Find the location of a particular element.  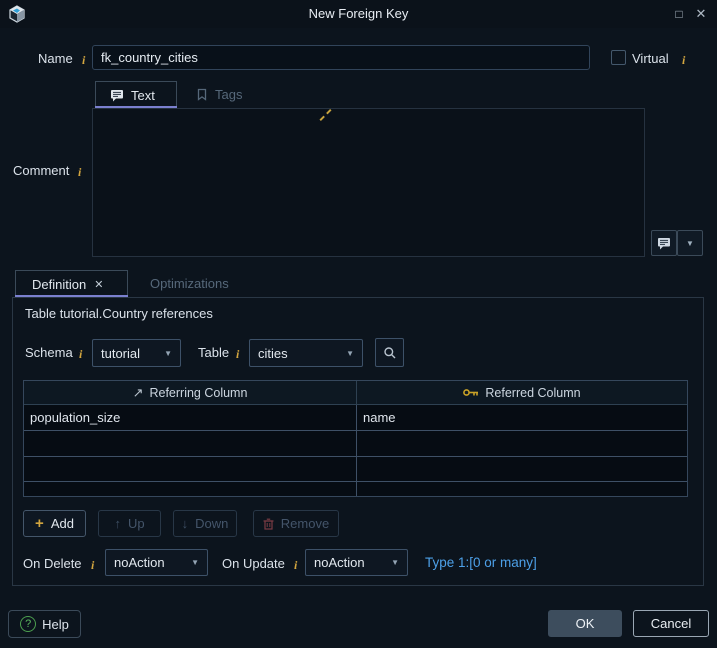

comment-info-icon: i is located at coordinates (78, 172).